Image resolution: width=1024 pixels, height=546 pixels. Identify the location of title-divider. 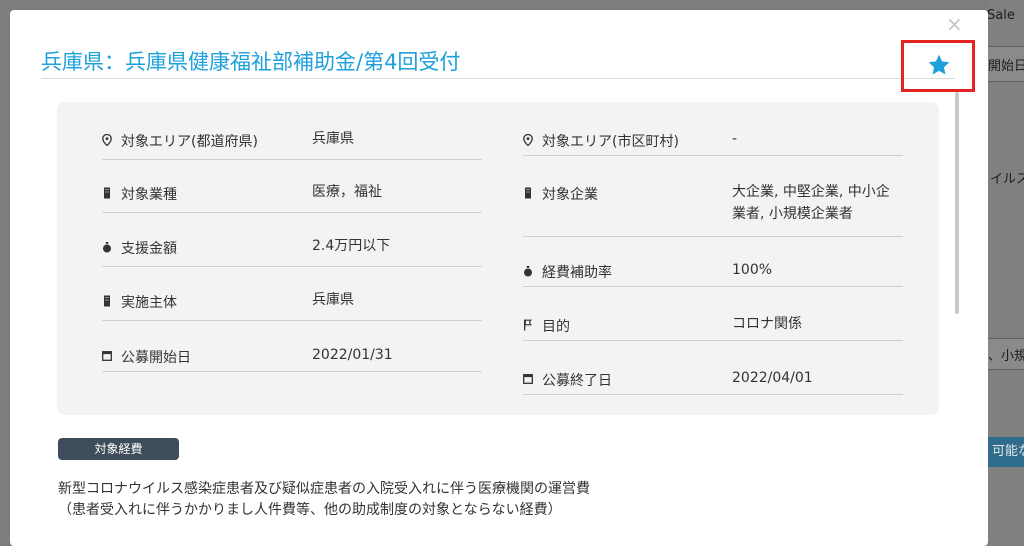
(498, 78).